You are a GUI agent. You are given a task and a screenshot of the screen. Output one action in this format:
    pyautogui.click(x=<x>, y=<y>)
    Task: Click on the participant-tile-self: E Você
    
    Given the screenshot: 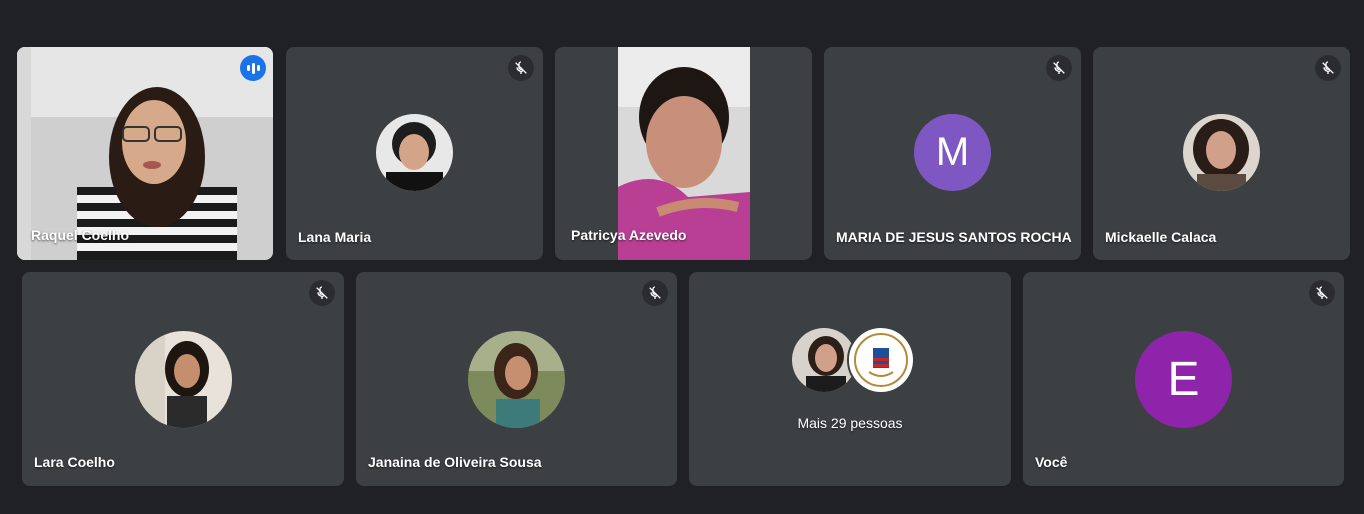 What is the action you would take?
    pyautogui.click(x=1183, y=379)
    